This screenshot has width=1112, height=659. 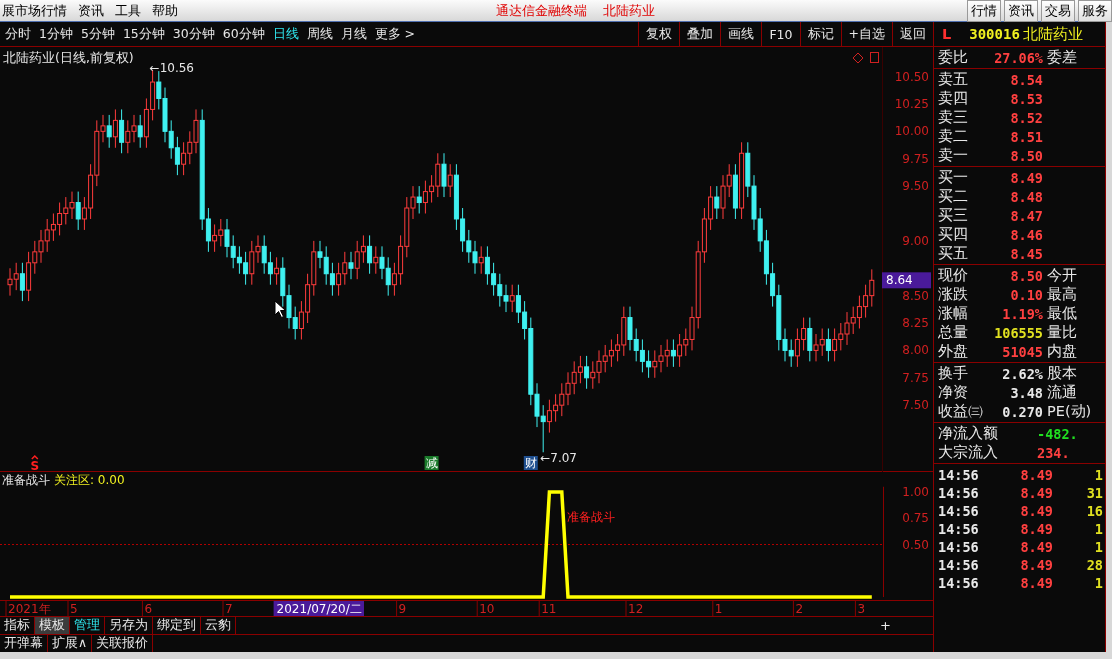 What do you see at coordinates (861, 609) in the screenshot?
I see `date-axis-label: 3` at bounding box center [861, 609].